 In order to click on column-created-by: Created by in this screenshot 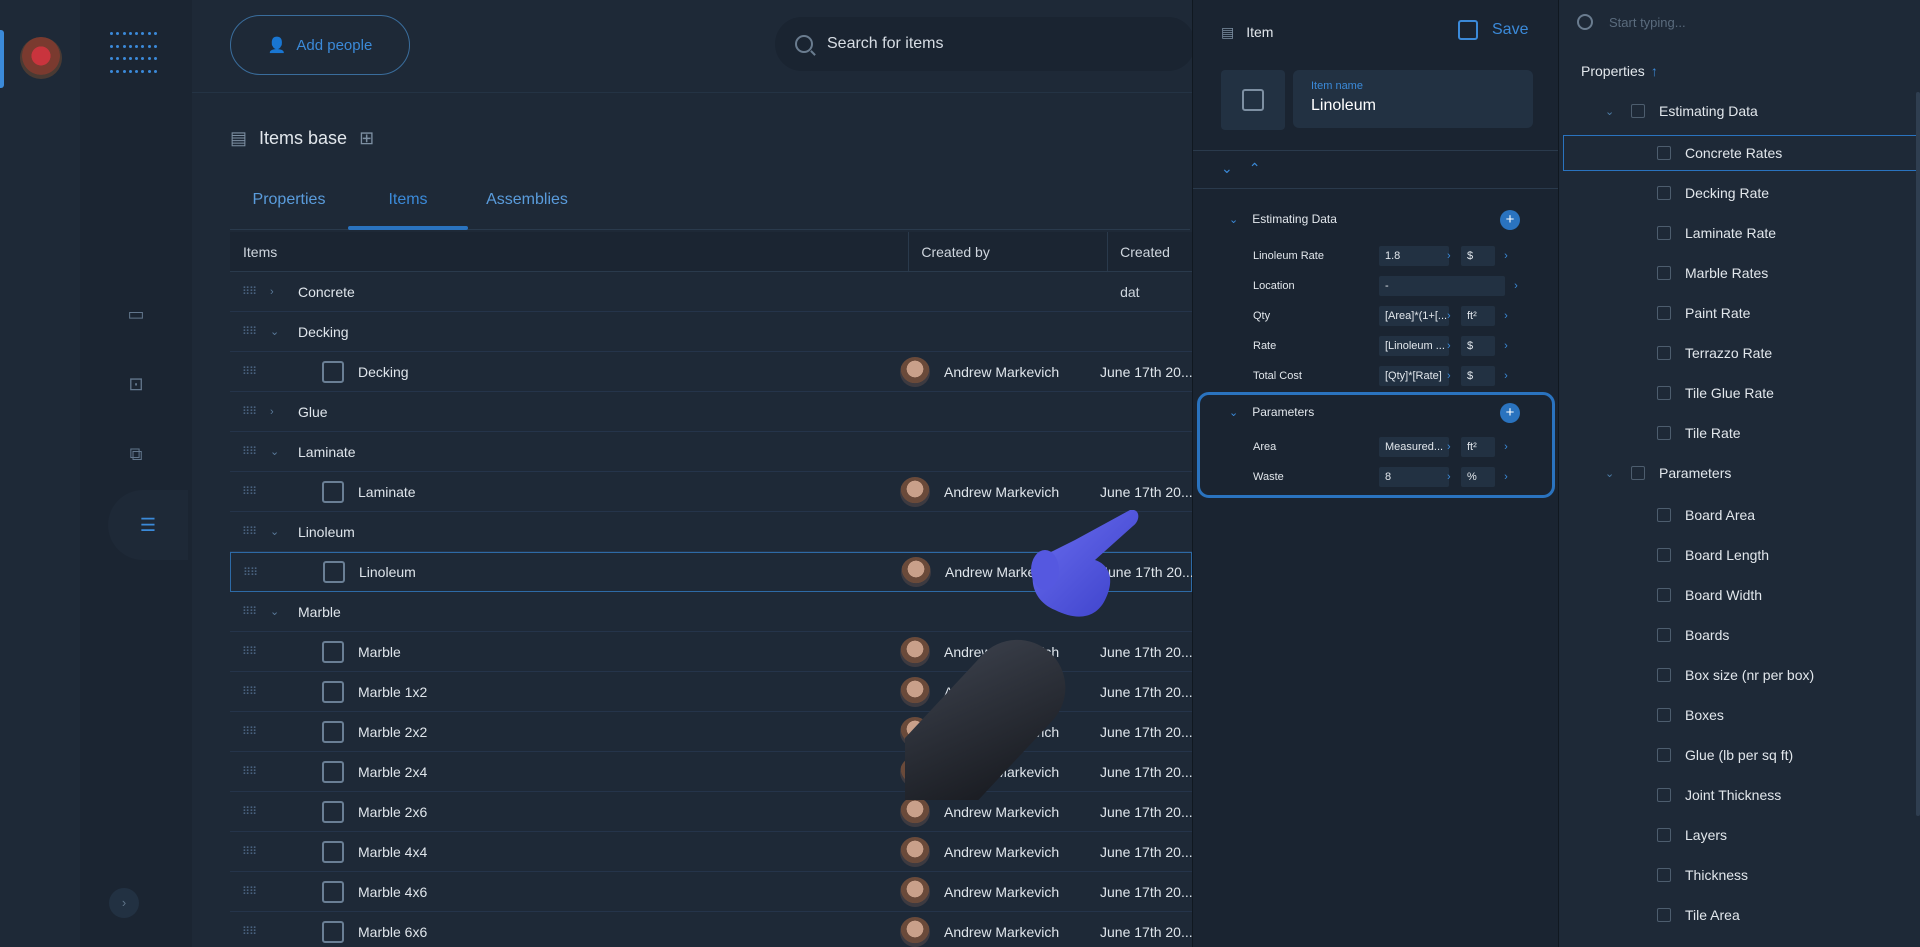, I will do `click(1007, 251)`.